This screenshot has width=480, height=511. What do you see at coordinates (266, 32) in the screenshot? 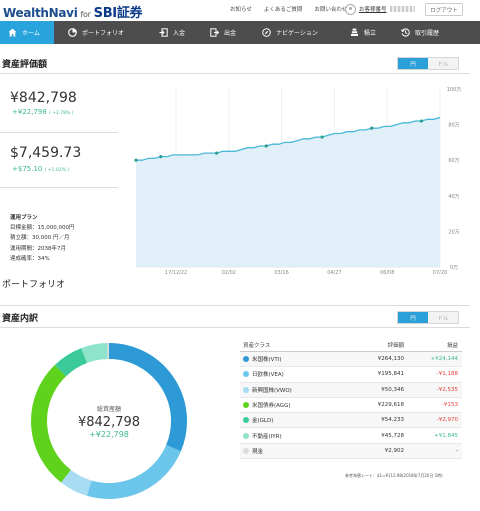
I see `compass-icon` at bounding box center [266, 32].